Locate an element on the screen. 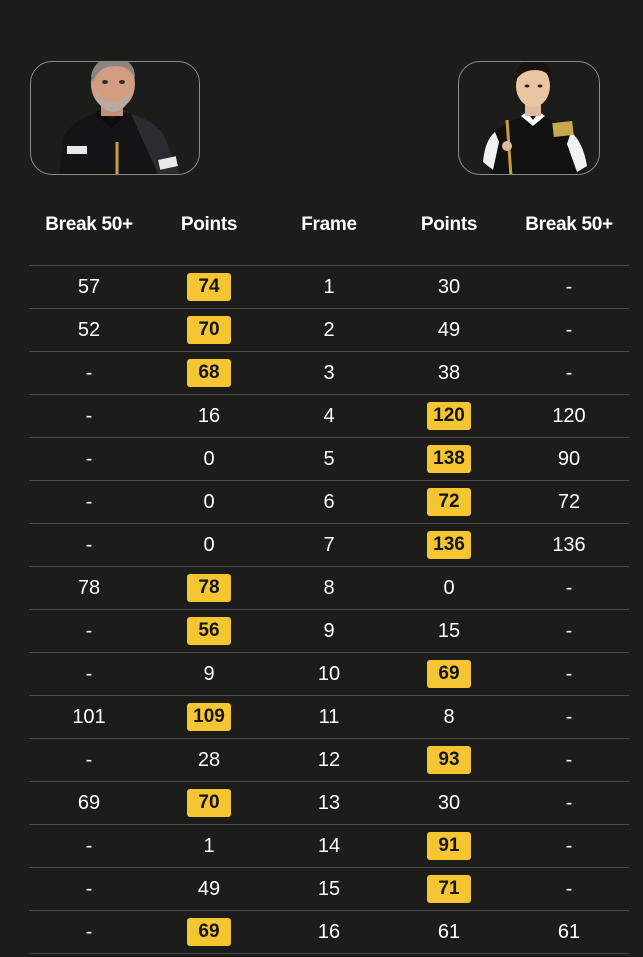  cell-value: 2 is located at coordinates (329, 329).